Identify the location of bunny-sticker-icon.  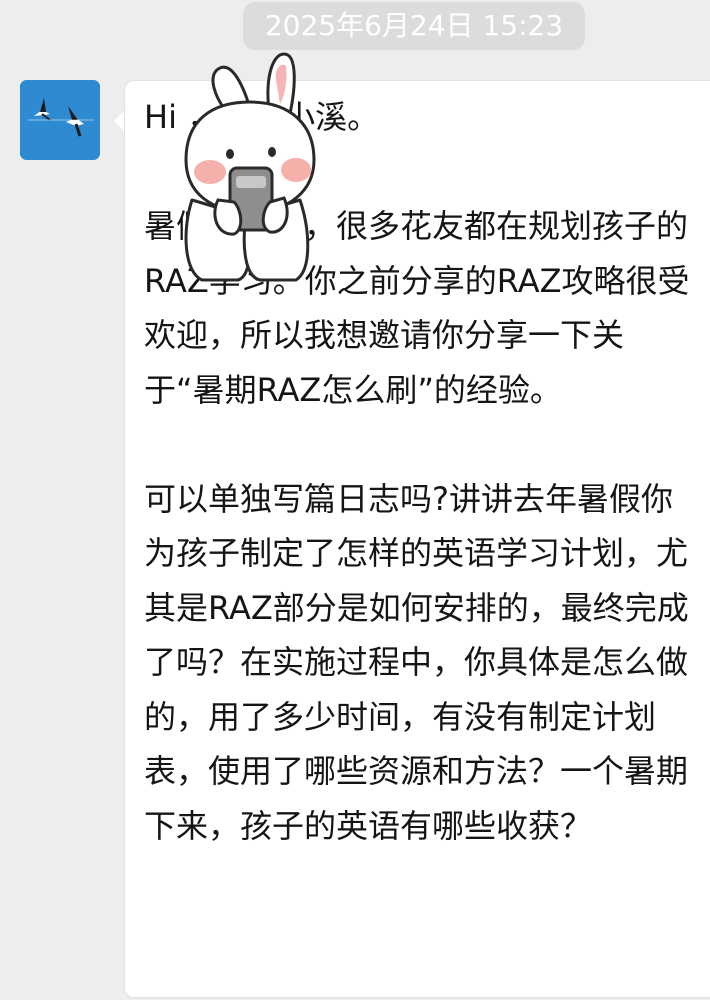
(247, 165).